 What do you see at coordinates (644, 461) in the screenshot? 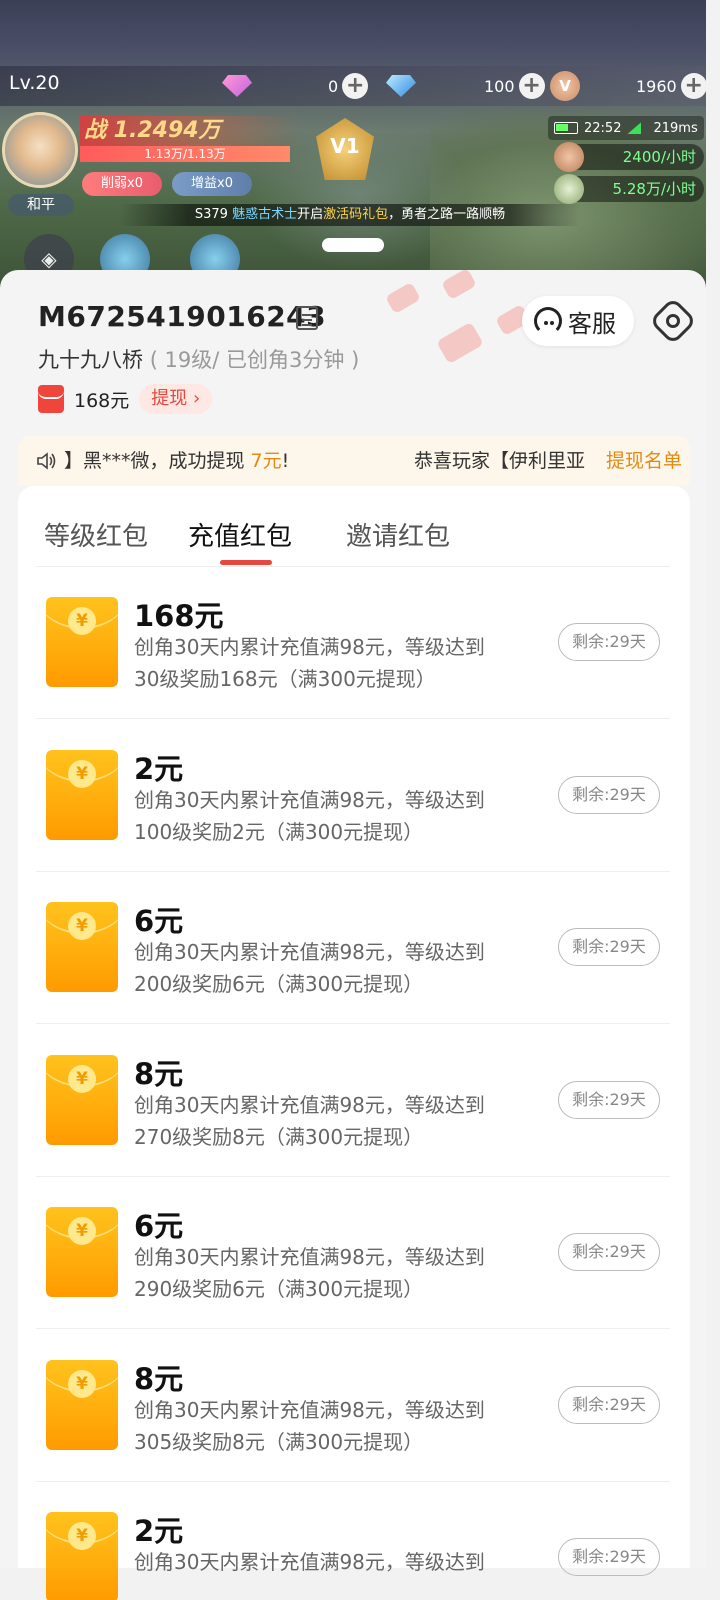
I see `withdraw-list-link: 提现名单` at bounding box center [644, 461].